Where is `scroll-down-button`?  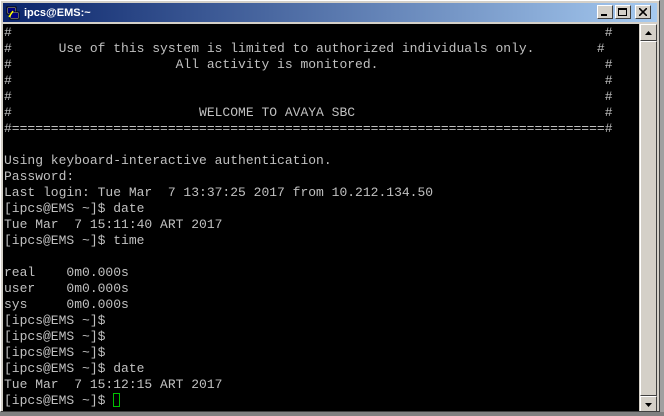
scroll-down-button is located at coordinates (648, 403).